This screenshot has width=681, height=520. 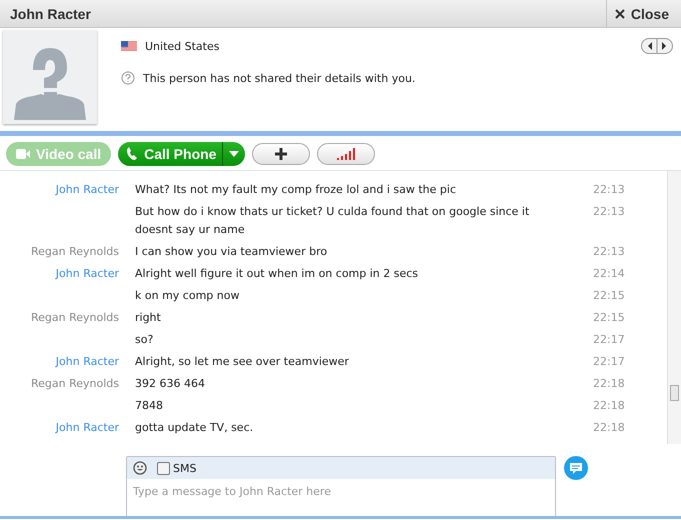 What do you see at coordinates (619, 13) in the screenshot?
I see `close-icon` at bounding box center [619, 13].